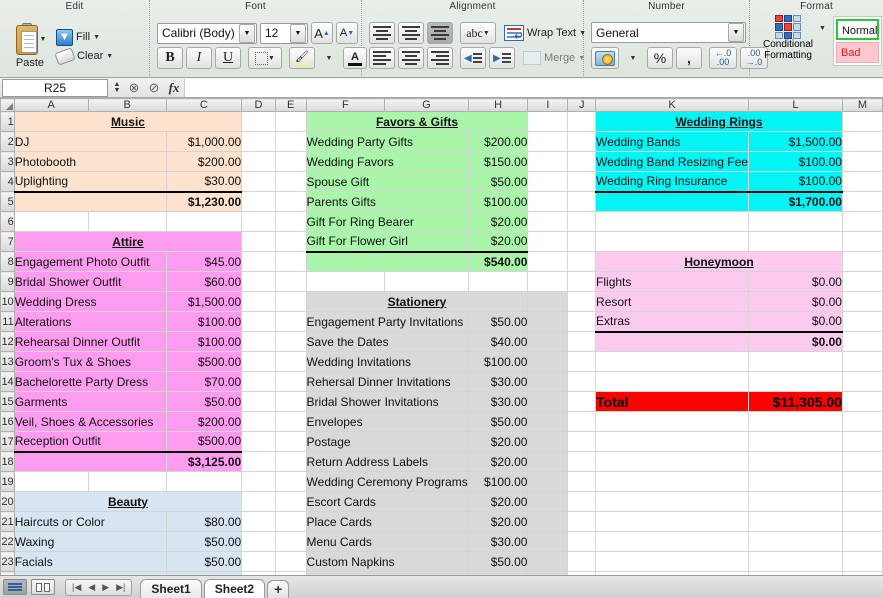 This screenshot has width=883, height=598. I want to click on cell-I11, so click(548, 321).